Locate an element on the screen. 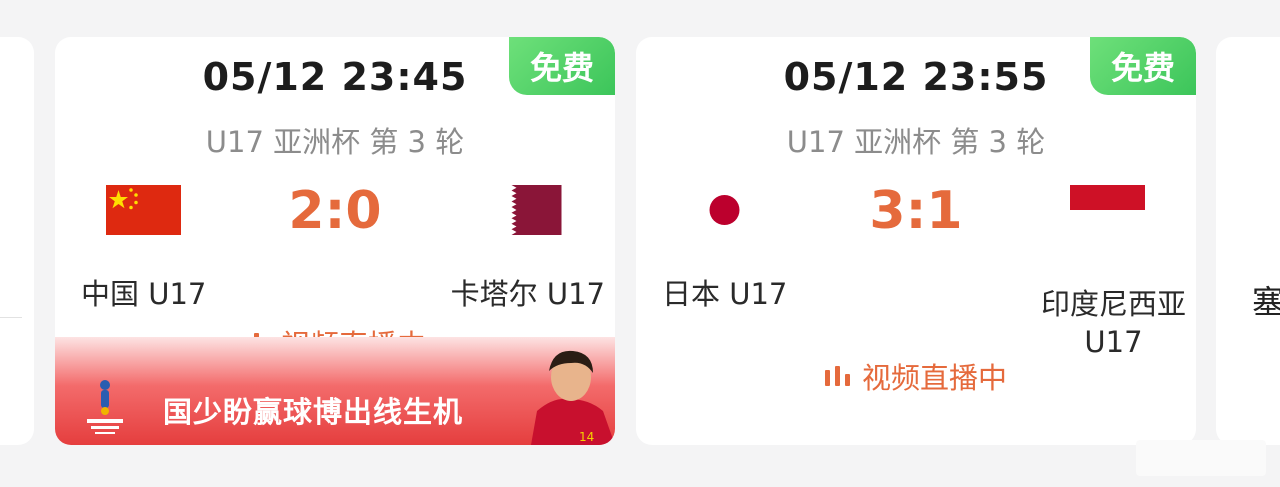 The height and width of the screenshot is (487, 1280). away-team-name-line1: 印度尼西亚 is located at coordinates (1113, 304).